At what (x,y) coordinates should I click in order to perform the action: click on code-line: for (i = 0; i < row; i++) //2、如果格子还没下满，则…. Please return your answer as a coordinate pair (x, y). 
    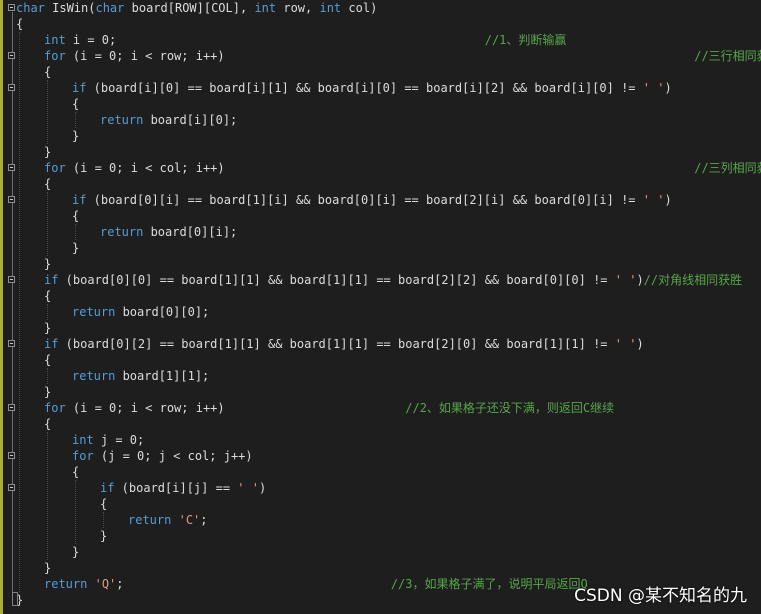
    Looking at the image, I should click on (329, 408).